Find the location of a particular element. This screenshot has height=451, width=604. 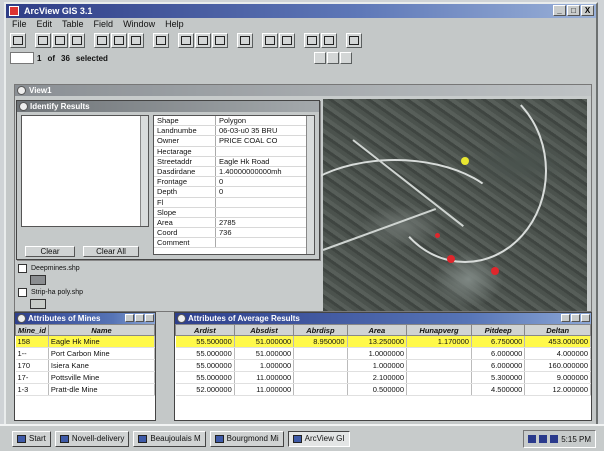

legend-item: Strip-ha poly.shp is located at coordinates (65, 292).